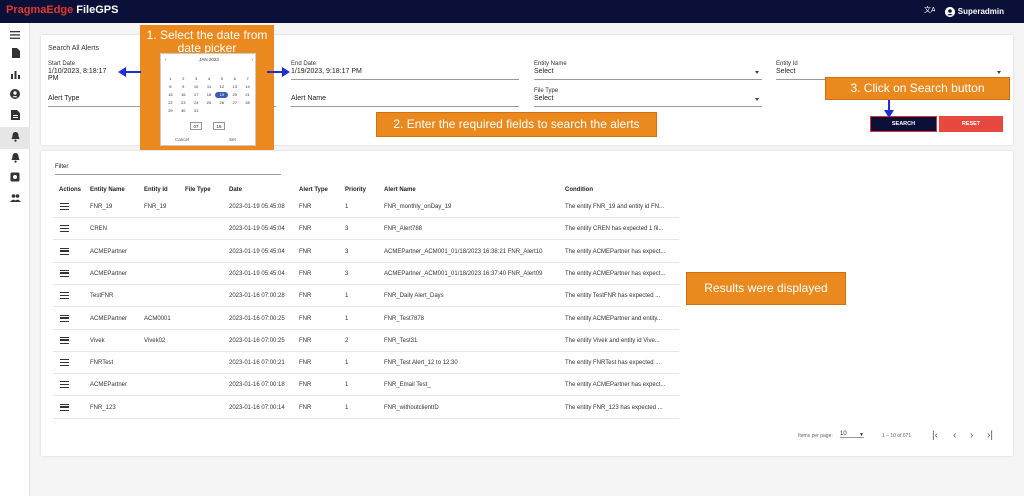 The image size is (1024, 496). Describe the element at coordinates (170, 111) in the screenshot. I see `calendar-day: 29` at that location.